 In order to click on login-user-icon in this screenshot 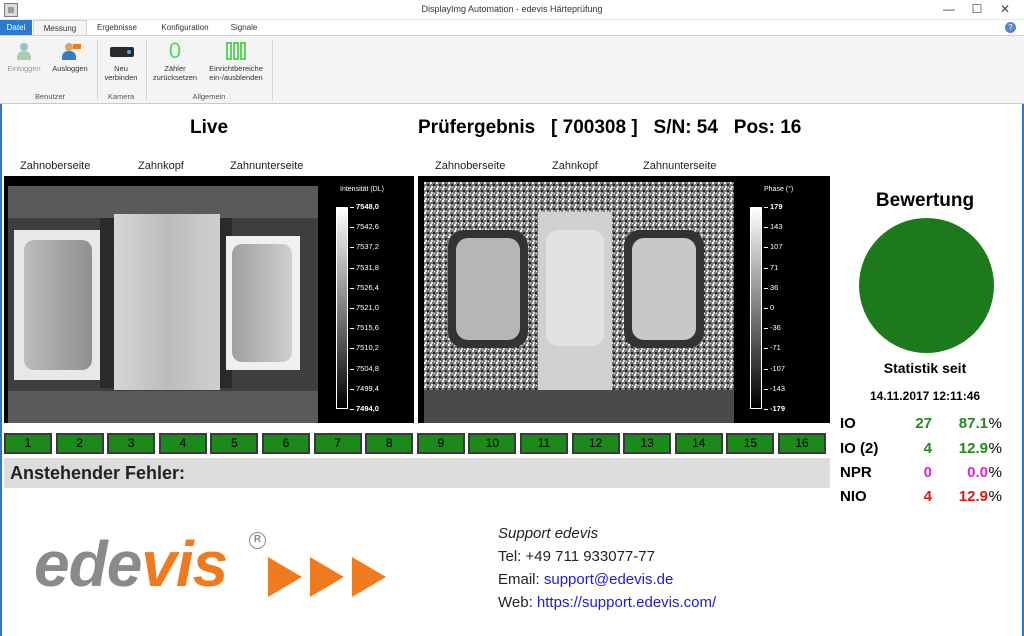, I will do `click(24, 51)`.